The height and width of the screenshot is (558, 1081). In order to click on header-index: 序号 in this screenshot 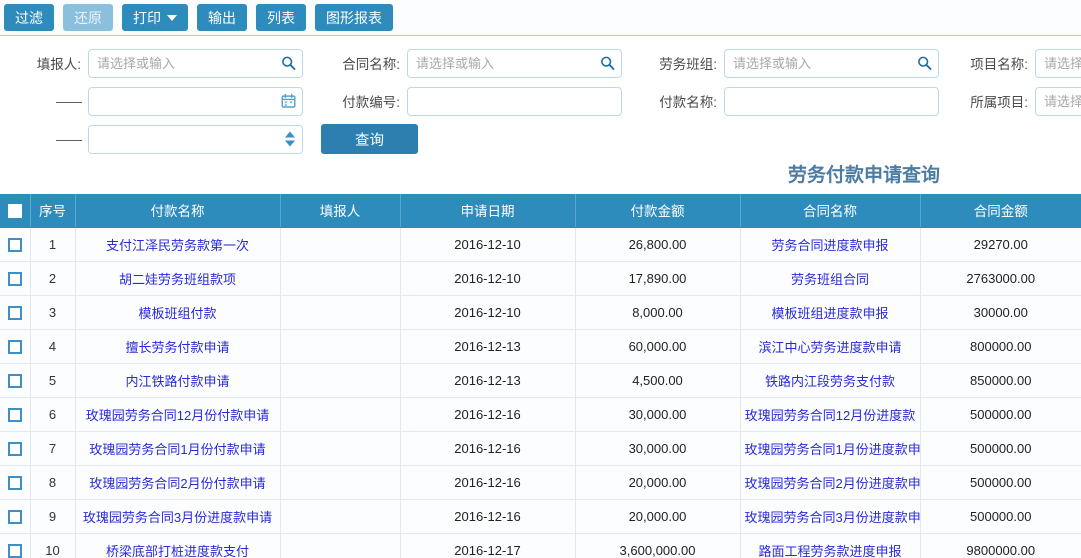, I will do `click(53, 211)`.